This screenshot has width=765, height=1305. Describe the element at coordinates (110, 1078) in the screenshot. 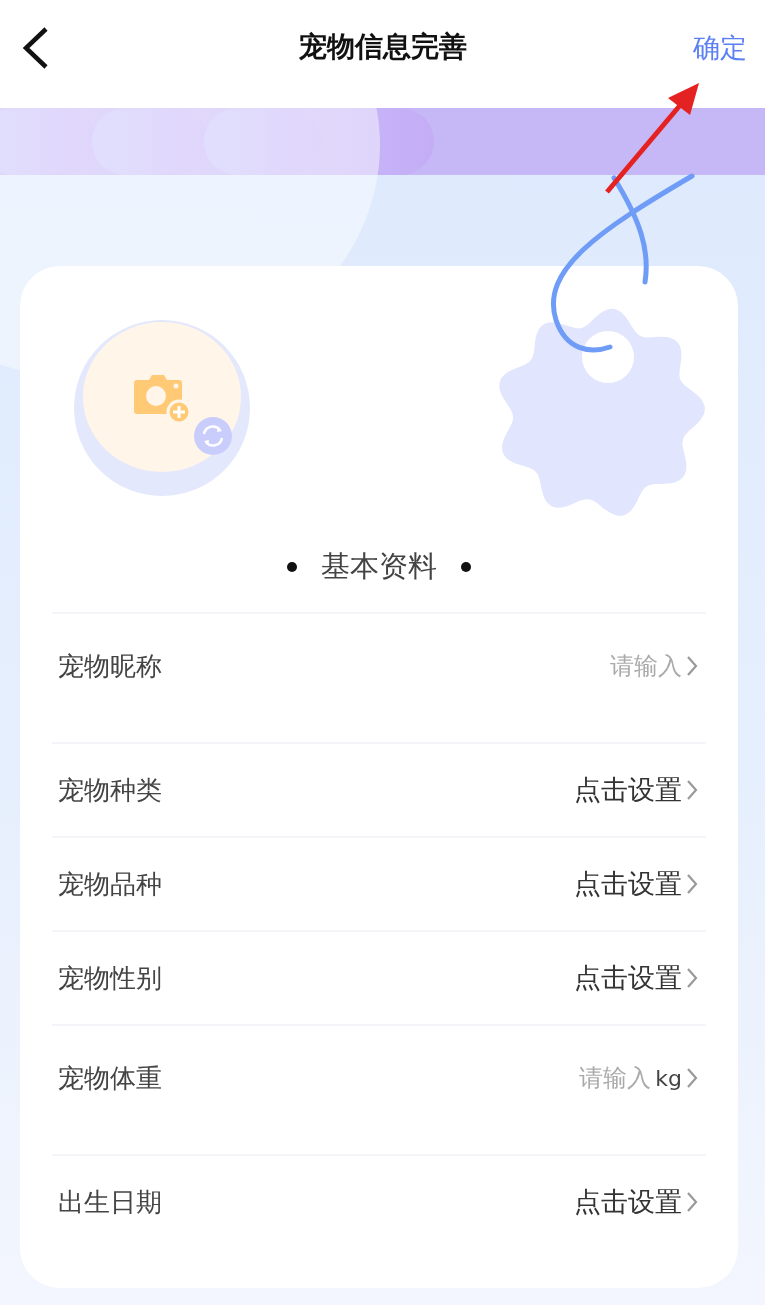

I see `field-label: 宠物体重` at that location.